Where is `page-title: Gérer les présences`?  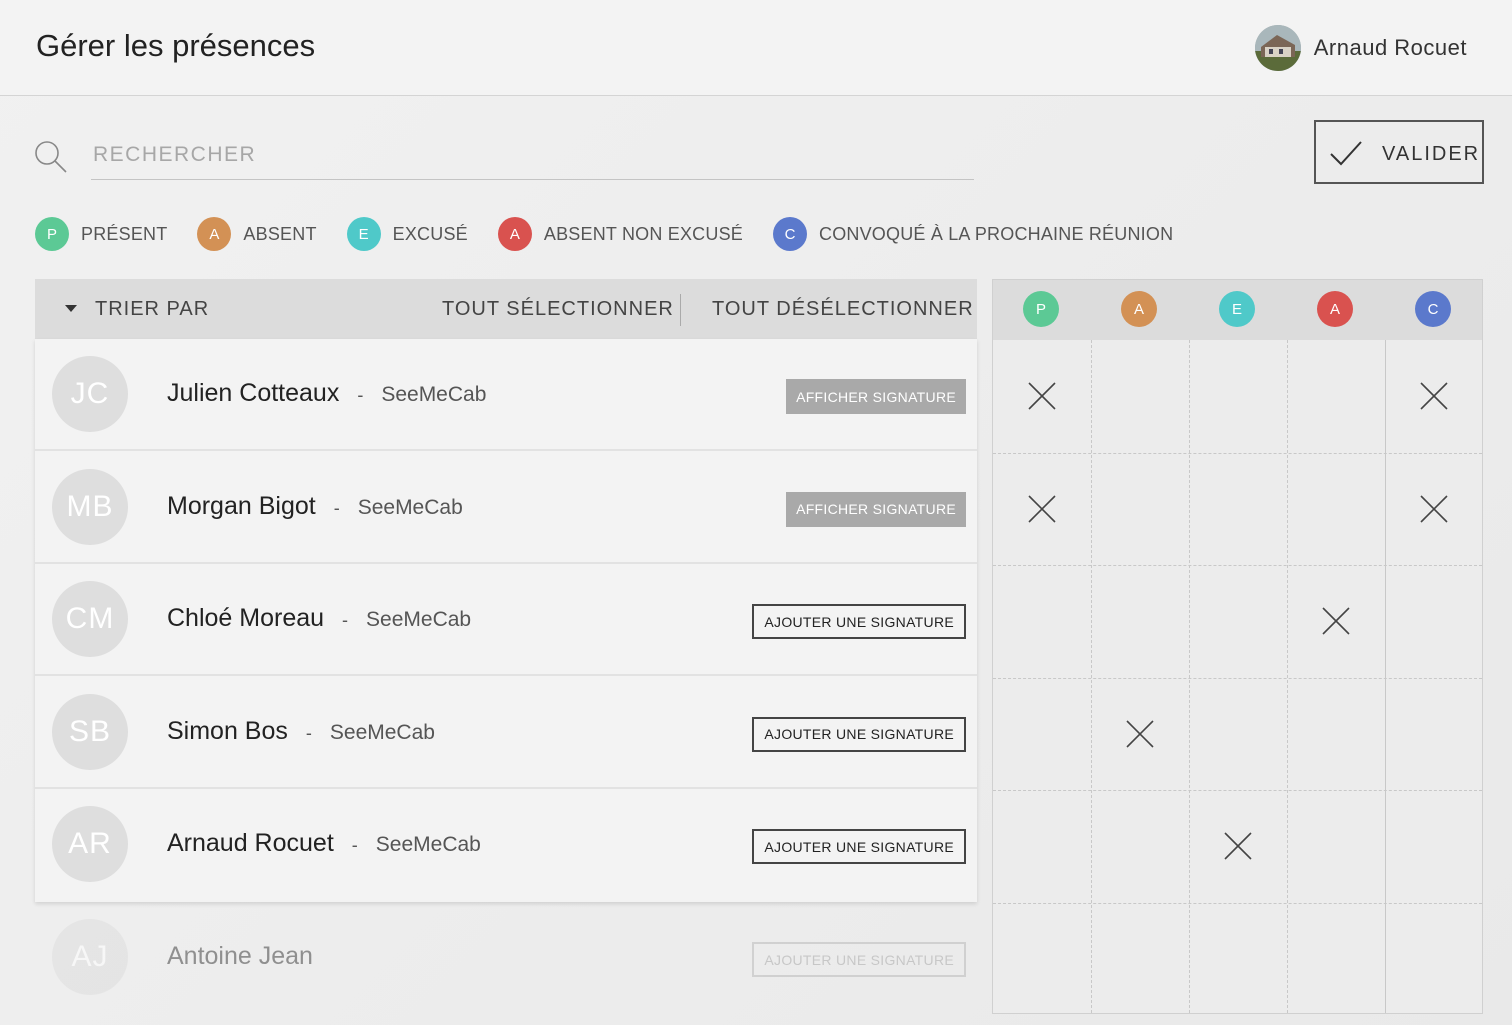
page-title: Gérer les présences is located at coordinates (176, 45).